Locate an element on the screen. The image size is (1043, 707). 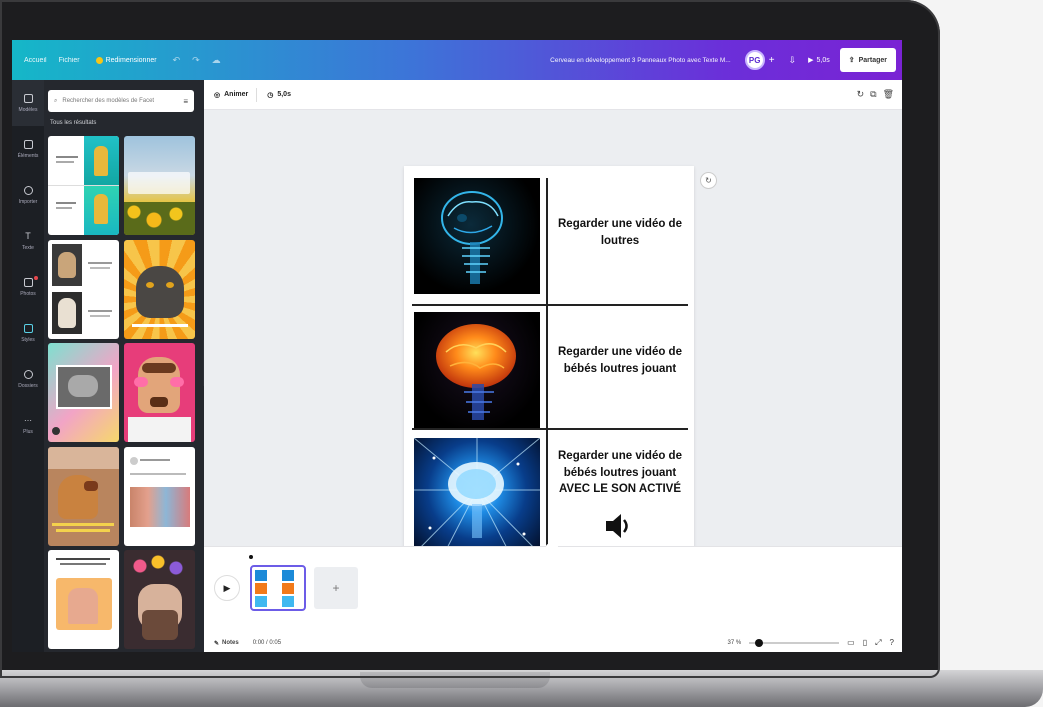
rail-label: Texte is located at coordinates (28, 247).